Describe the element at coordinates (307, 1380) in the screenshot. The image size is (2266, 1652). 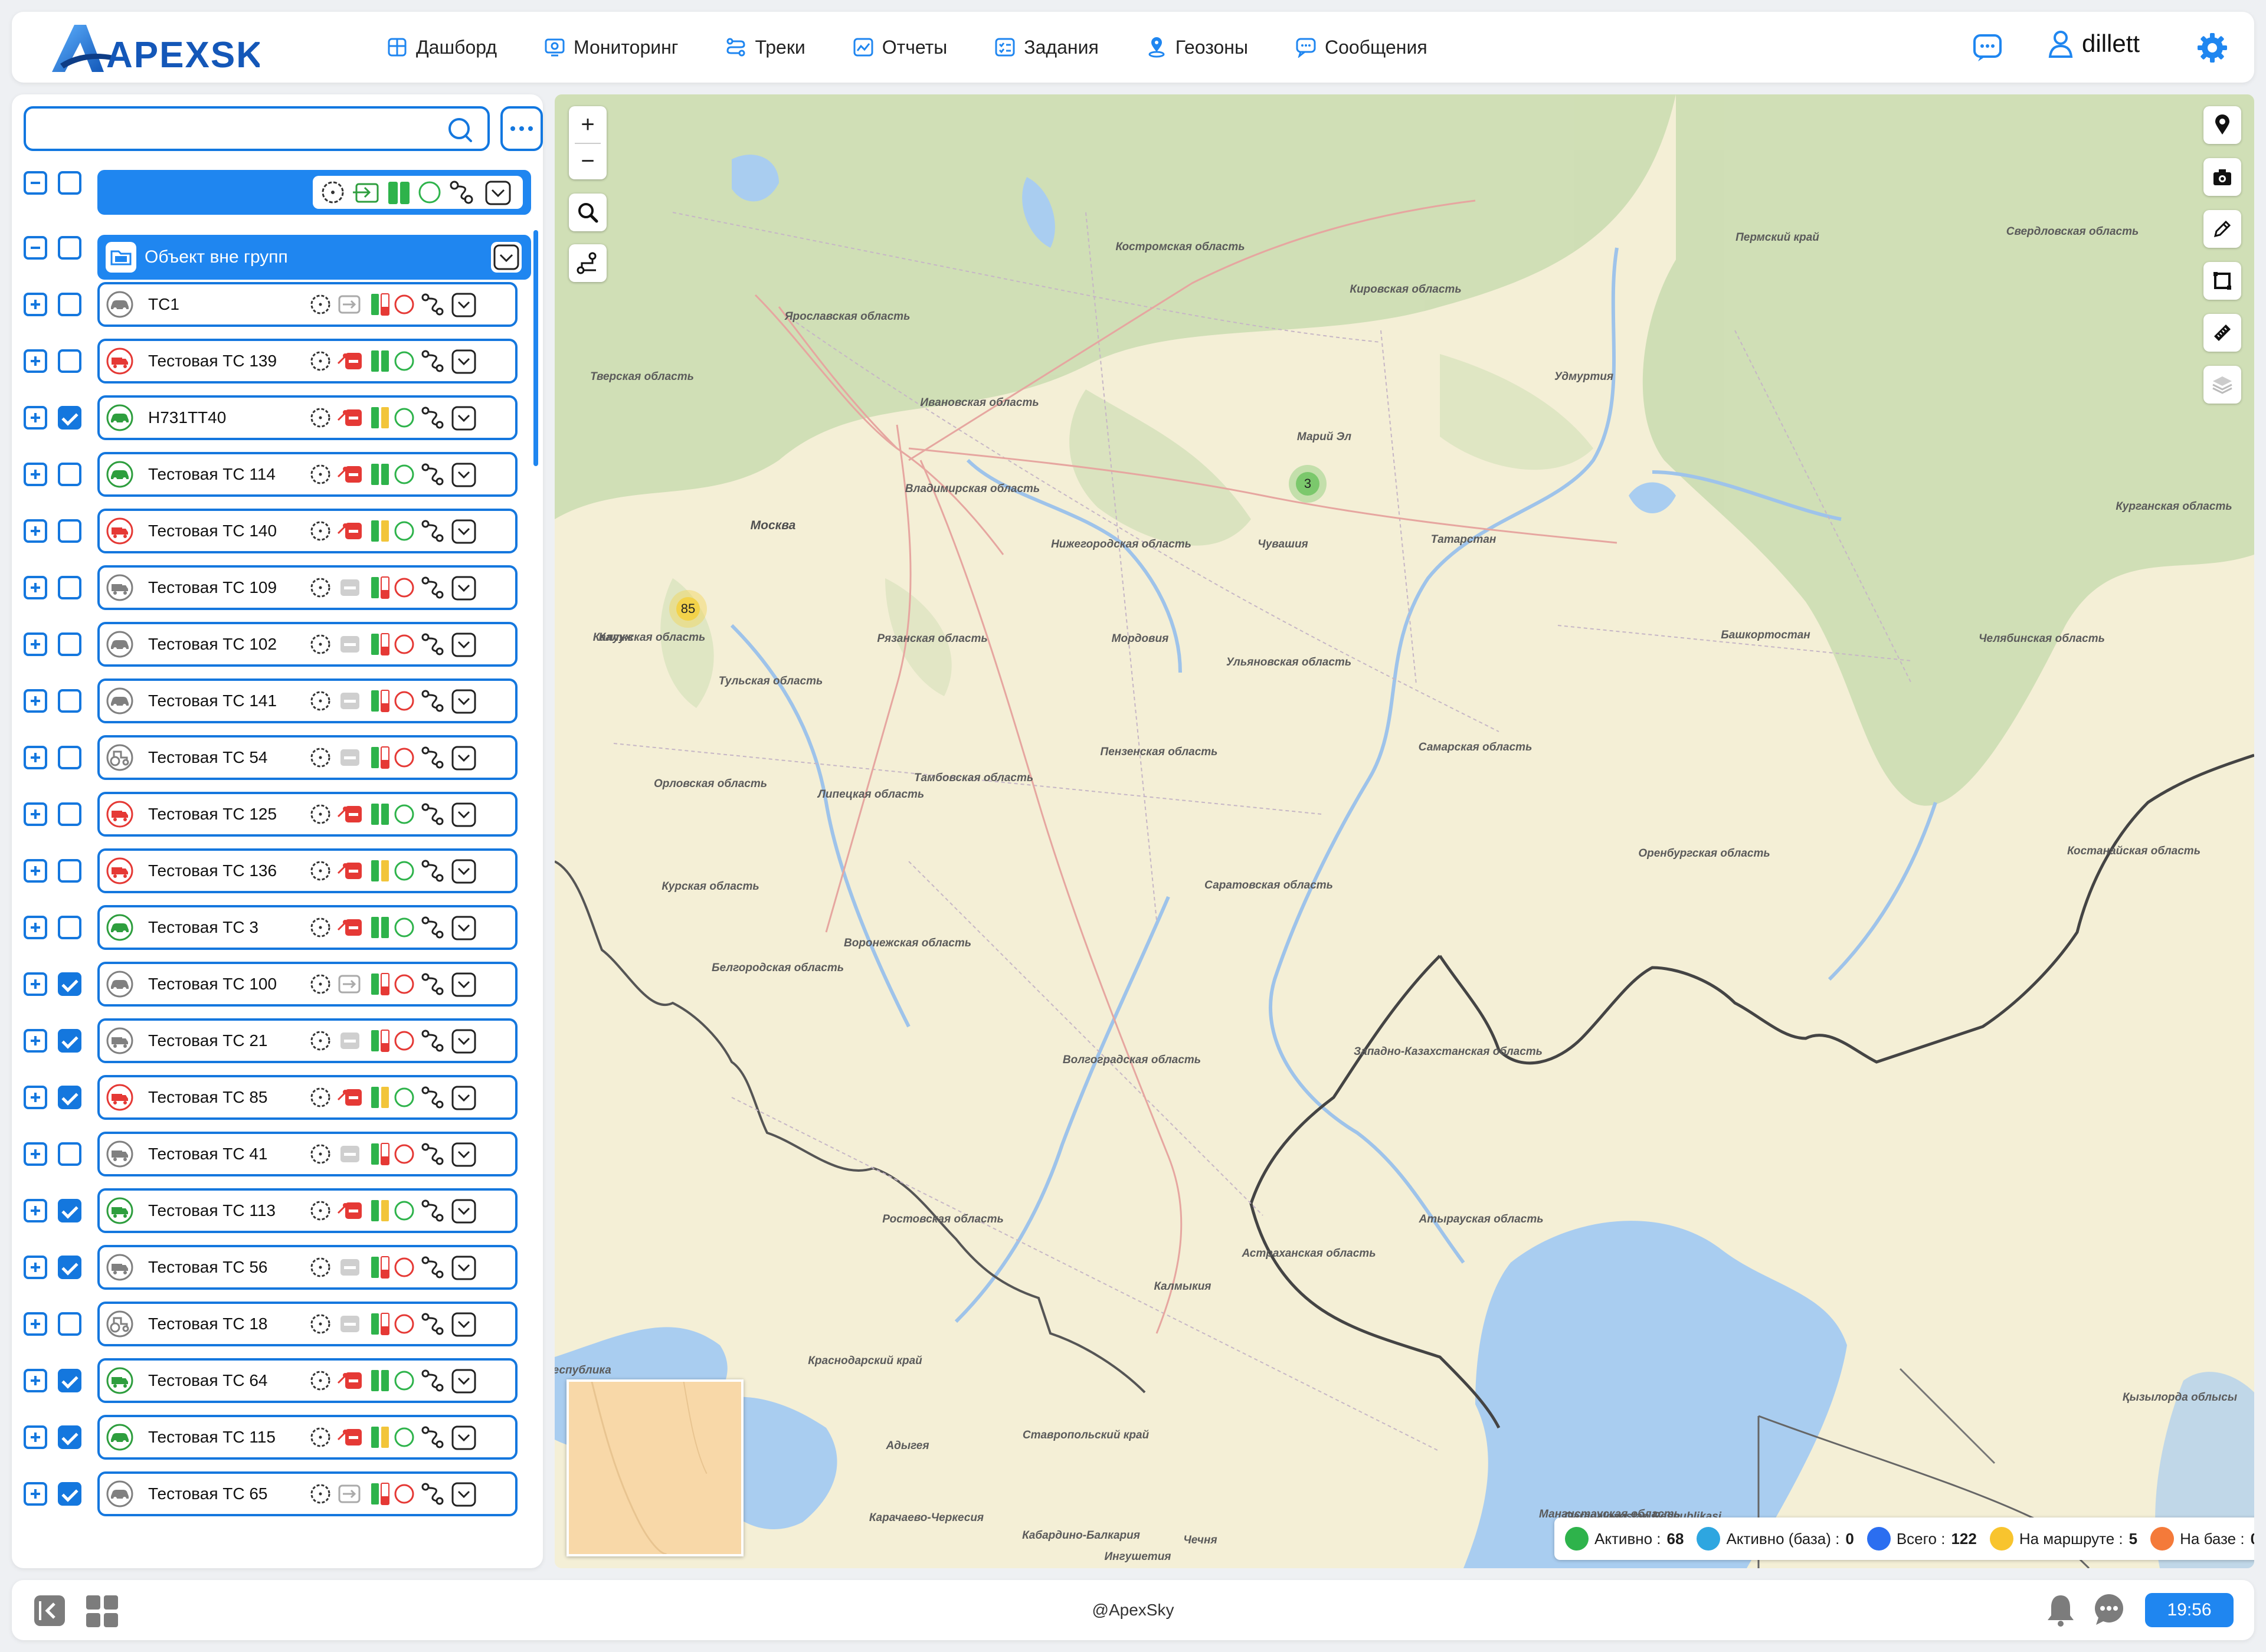
I see `table-row: Тестовая ТС 64` at that location.